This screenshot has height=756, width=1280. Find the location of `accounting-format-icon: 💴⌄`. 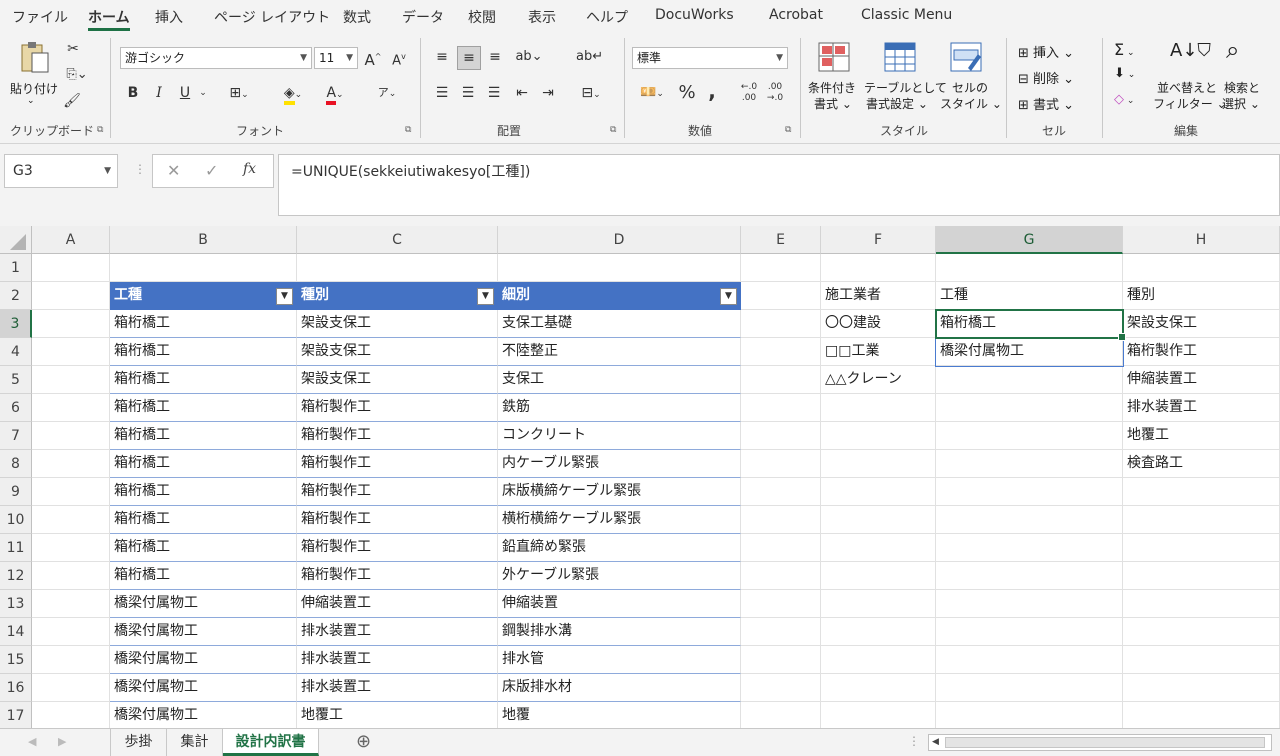

accounting-format-icon: 💴⌄ is located at coordinates (652, 94).